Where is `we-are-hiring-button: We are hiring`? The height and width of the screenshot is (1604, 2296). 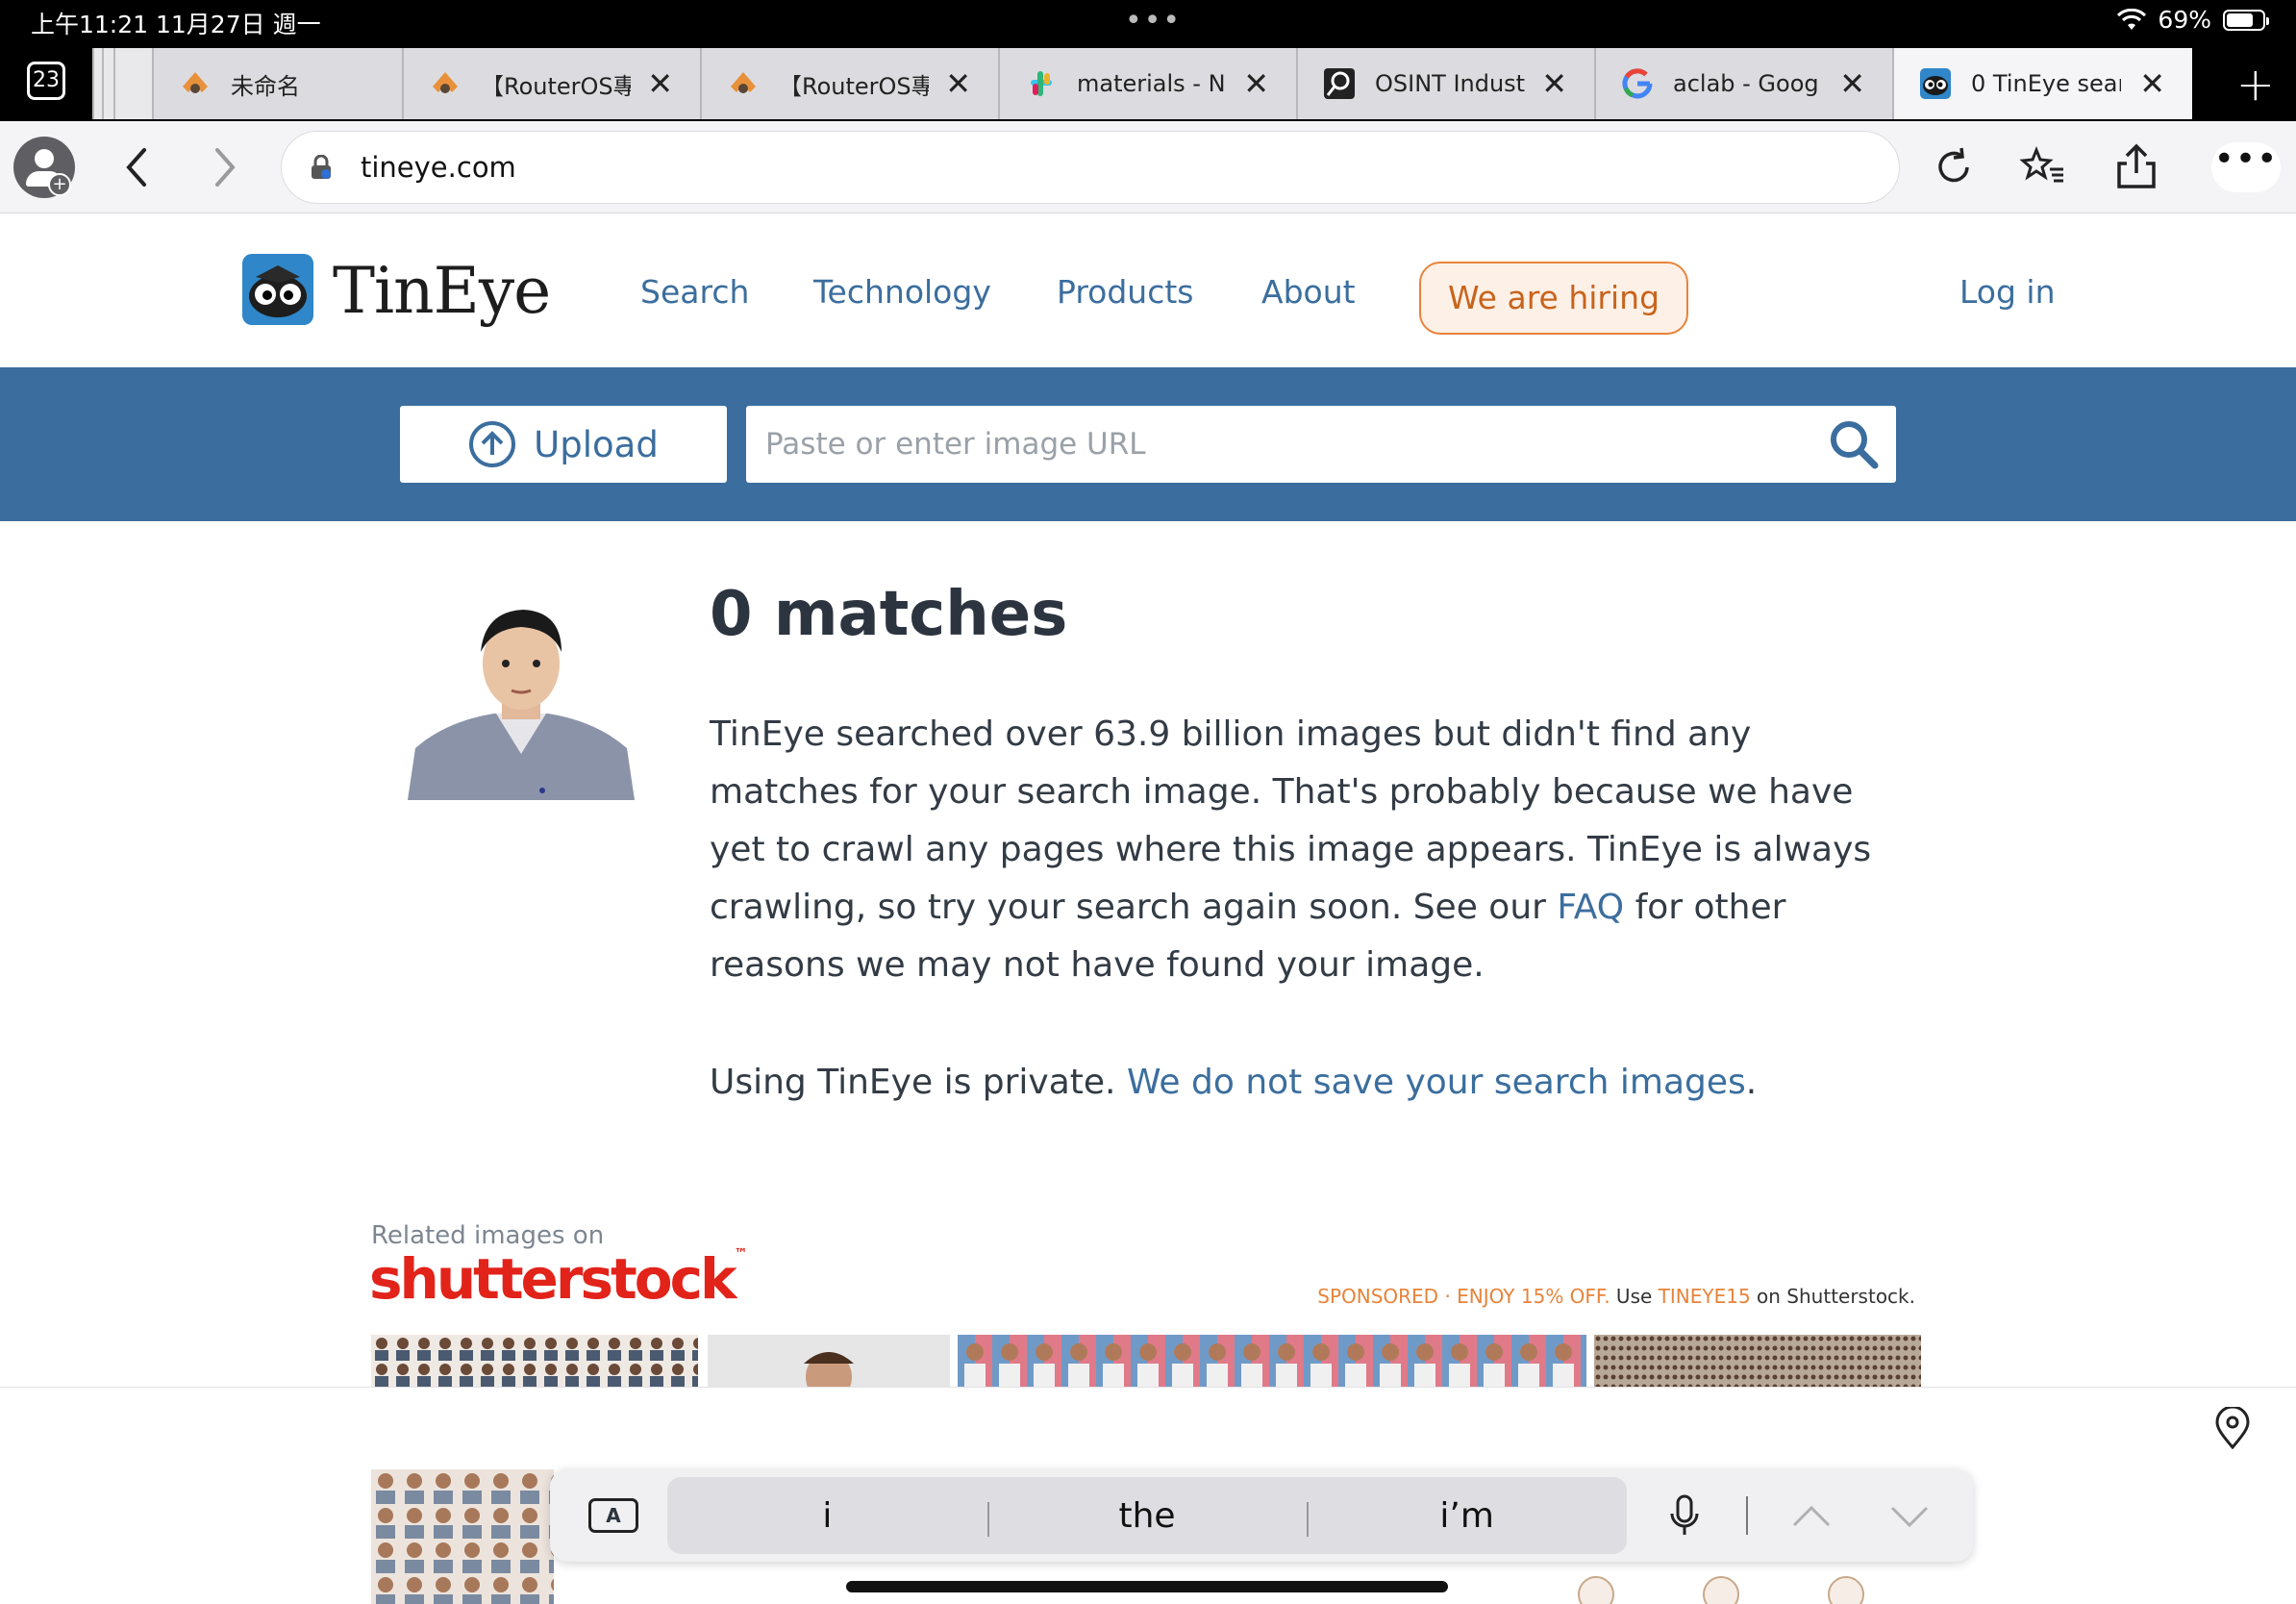
we-are-hiring-button: We are hiring is located at coordinates (1553, 298).